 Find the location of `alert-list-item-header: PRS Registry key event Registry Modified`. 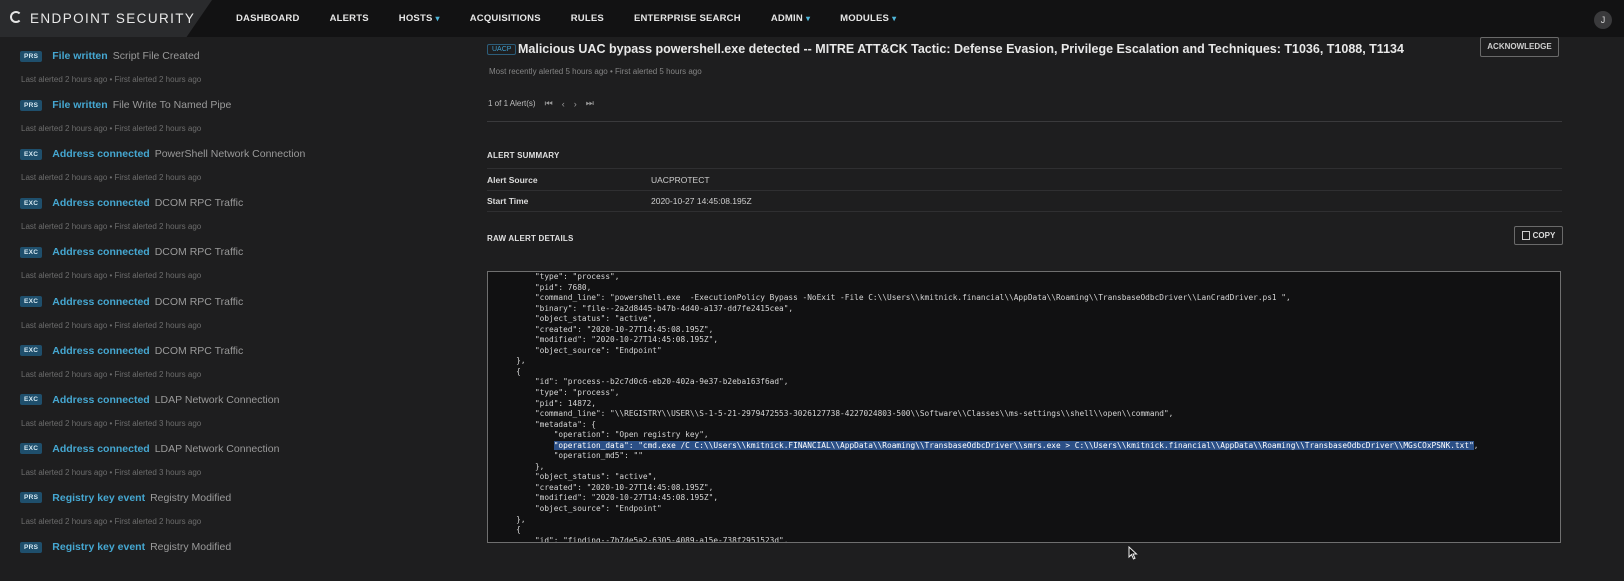

alert-list-item-header: PRS Registry key event Registry Modified is located at coordinates (125, 547).